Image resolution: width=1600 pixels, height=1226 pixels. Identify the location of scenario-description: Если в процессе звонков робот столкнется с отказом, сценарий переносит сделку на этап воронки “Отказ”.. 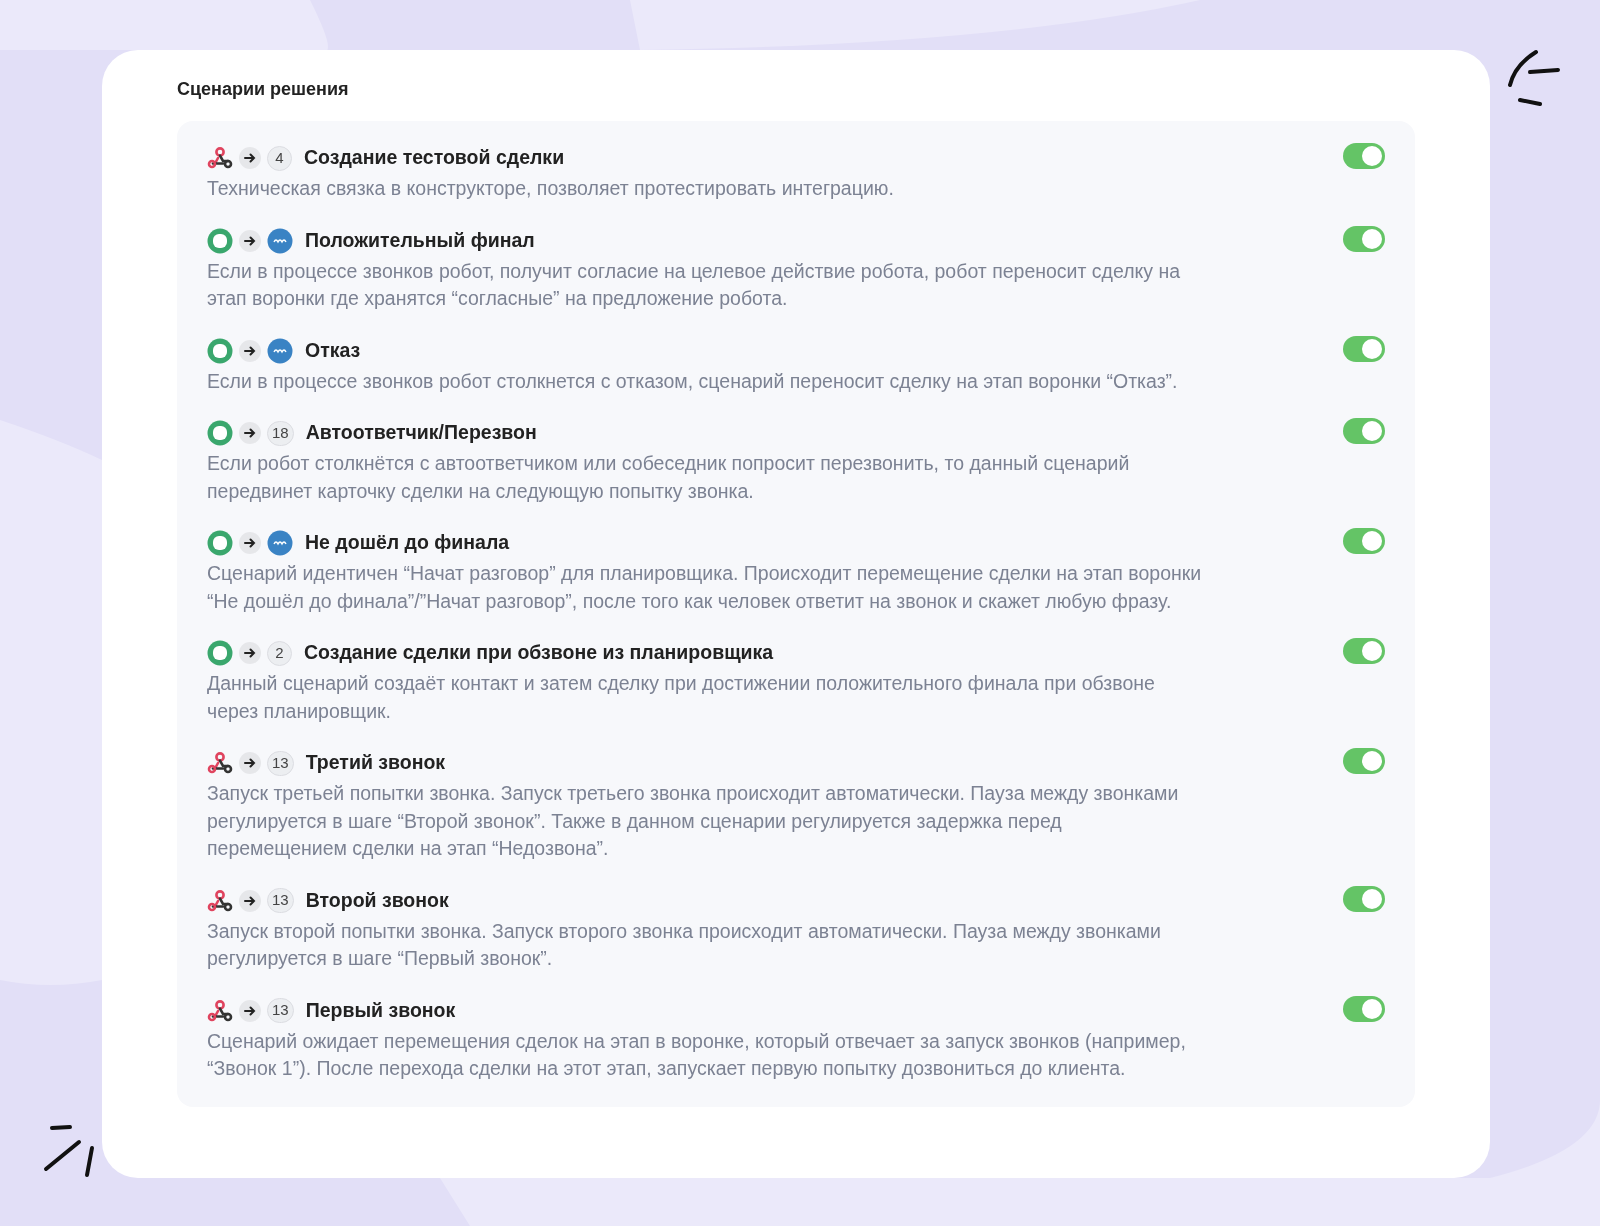
(692, 381).